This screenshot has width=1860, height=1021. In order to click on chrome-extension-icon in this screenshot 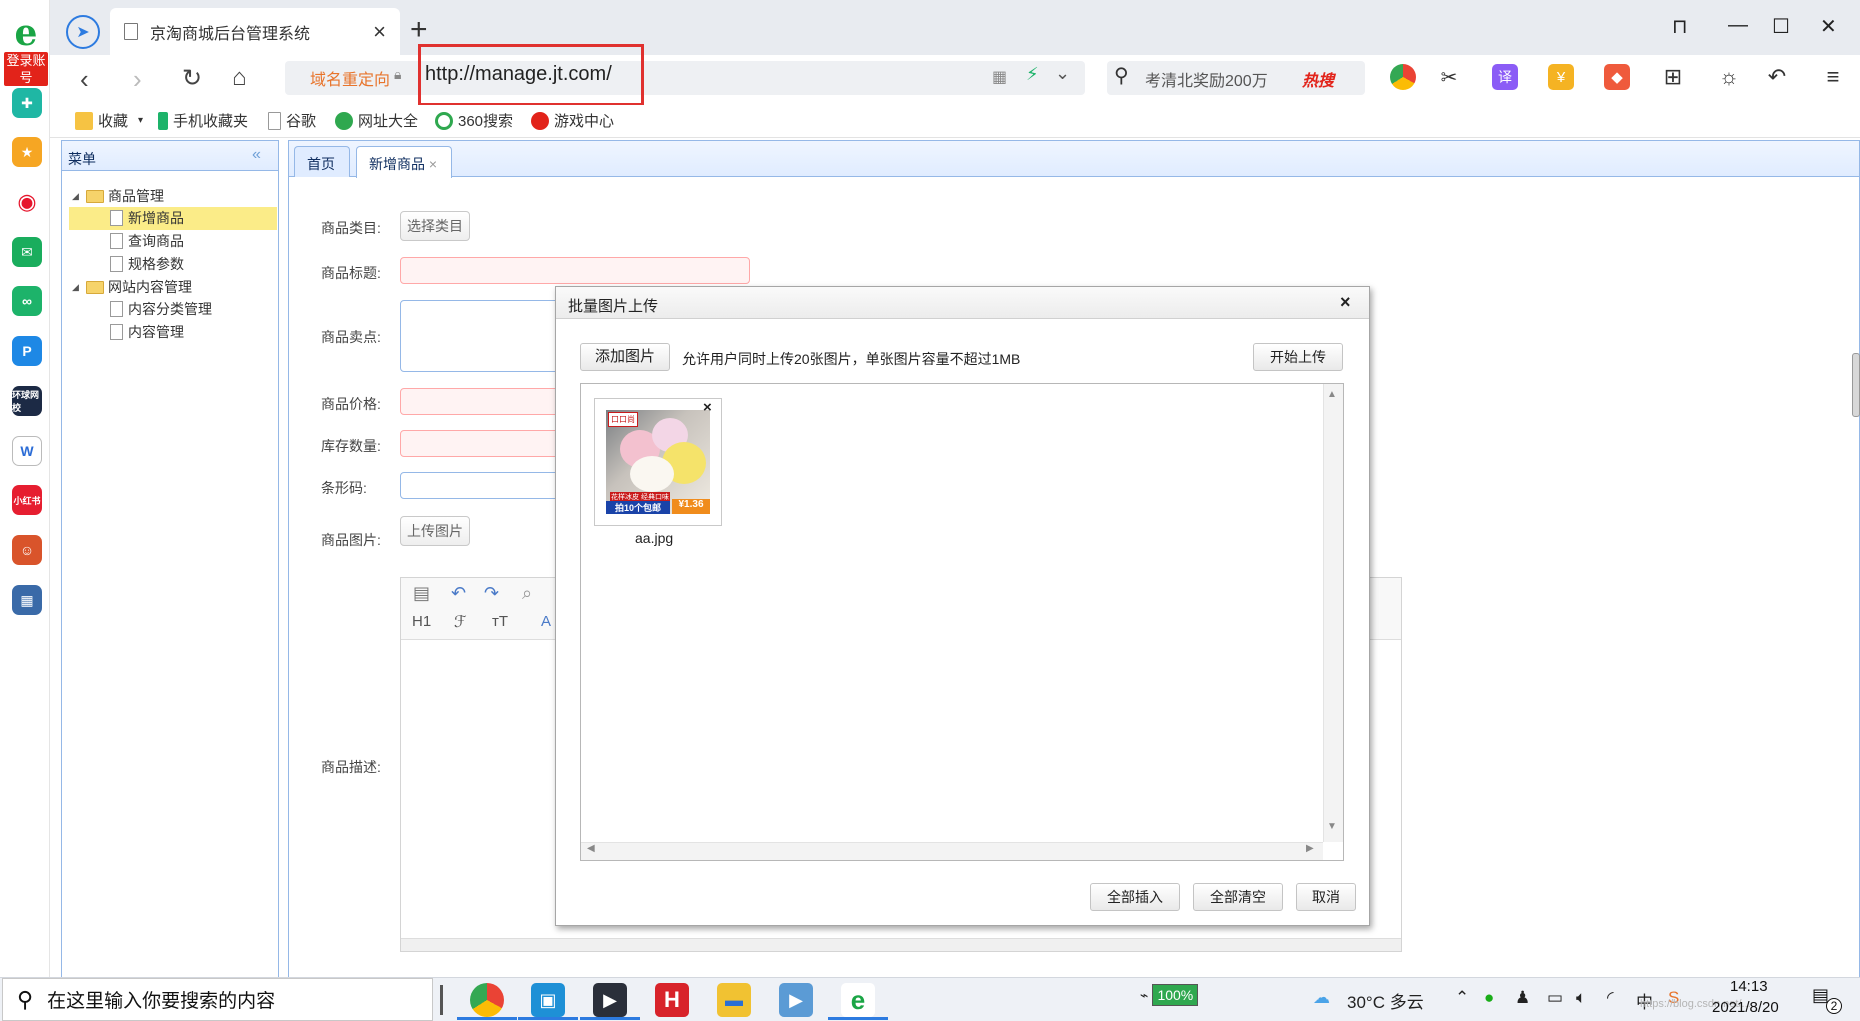, I will do `click(1403, 77)`.